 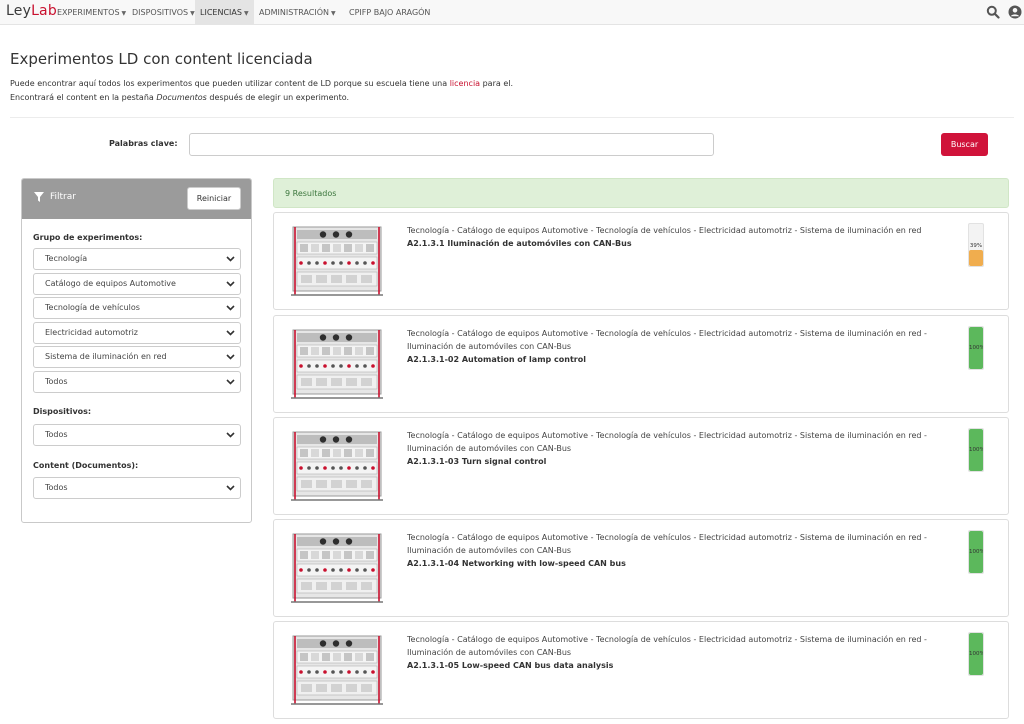 I want to click on nav-dispositivos: DISPOSITIVOS ▼, so click(x=163, y=12).